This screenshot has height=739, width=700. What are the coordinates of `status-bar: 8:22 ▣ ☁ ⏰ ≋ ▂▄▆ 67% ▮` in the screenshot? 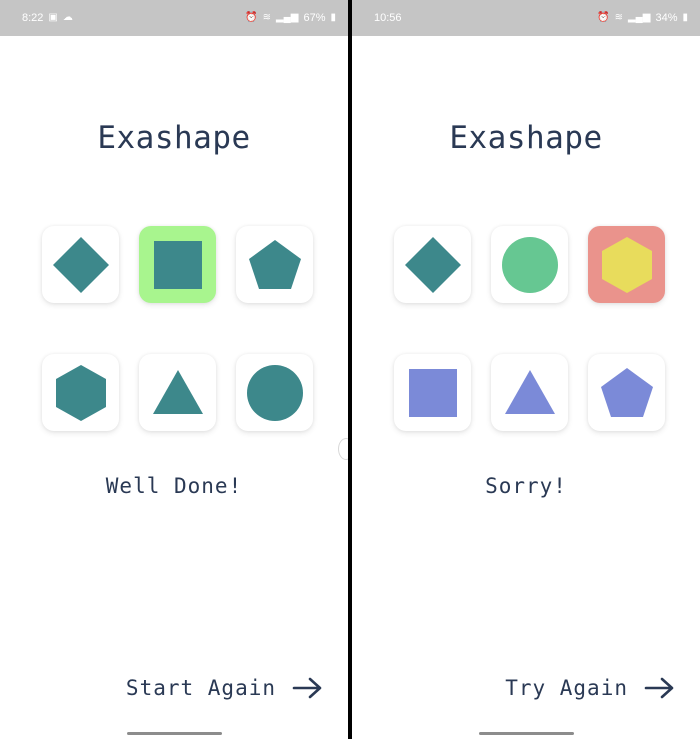 It's located at (174, 18).